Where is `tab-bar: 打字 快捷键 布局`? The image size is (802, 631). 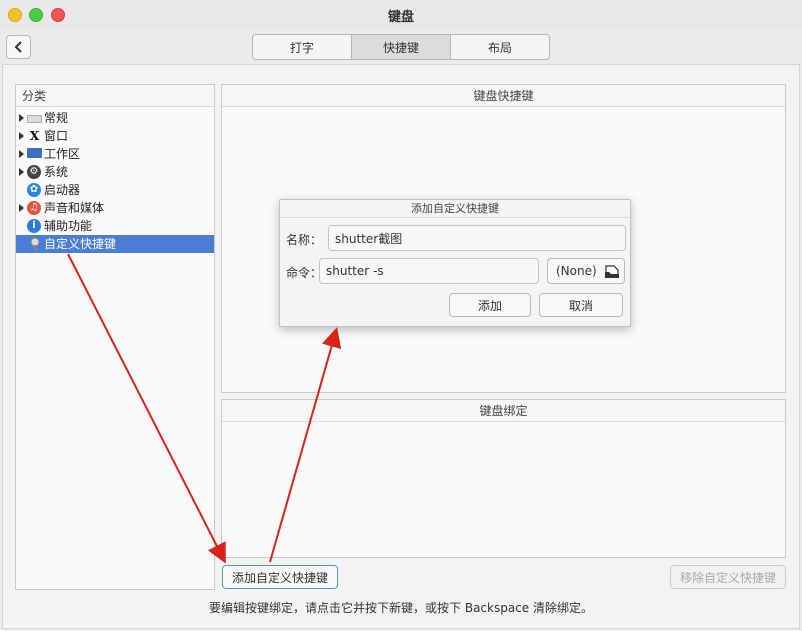 tab-bar: 打字 快捷键 布局 is located at coordinates (401, 47).